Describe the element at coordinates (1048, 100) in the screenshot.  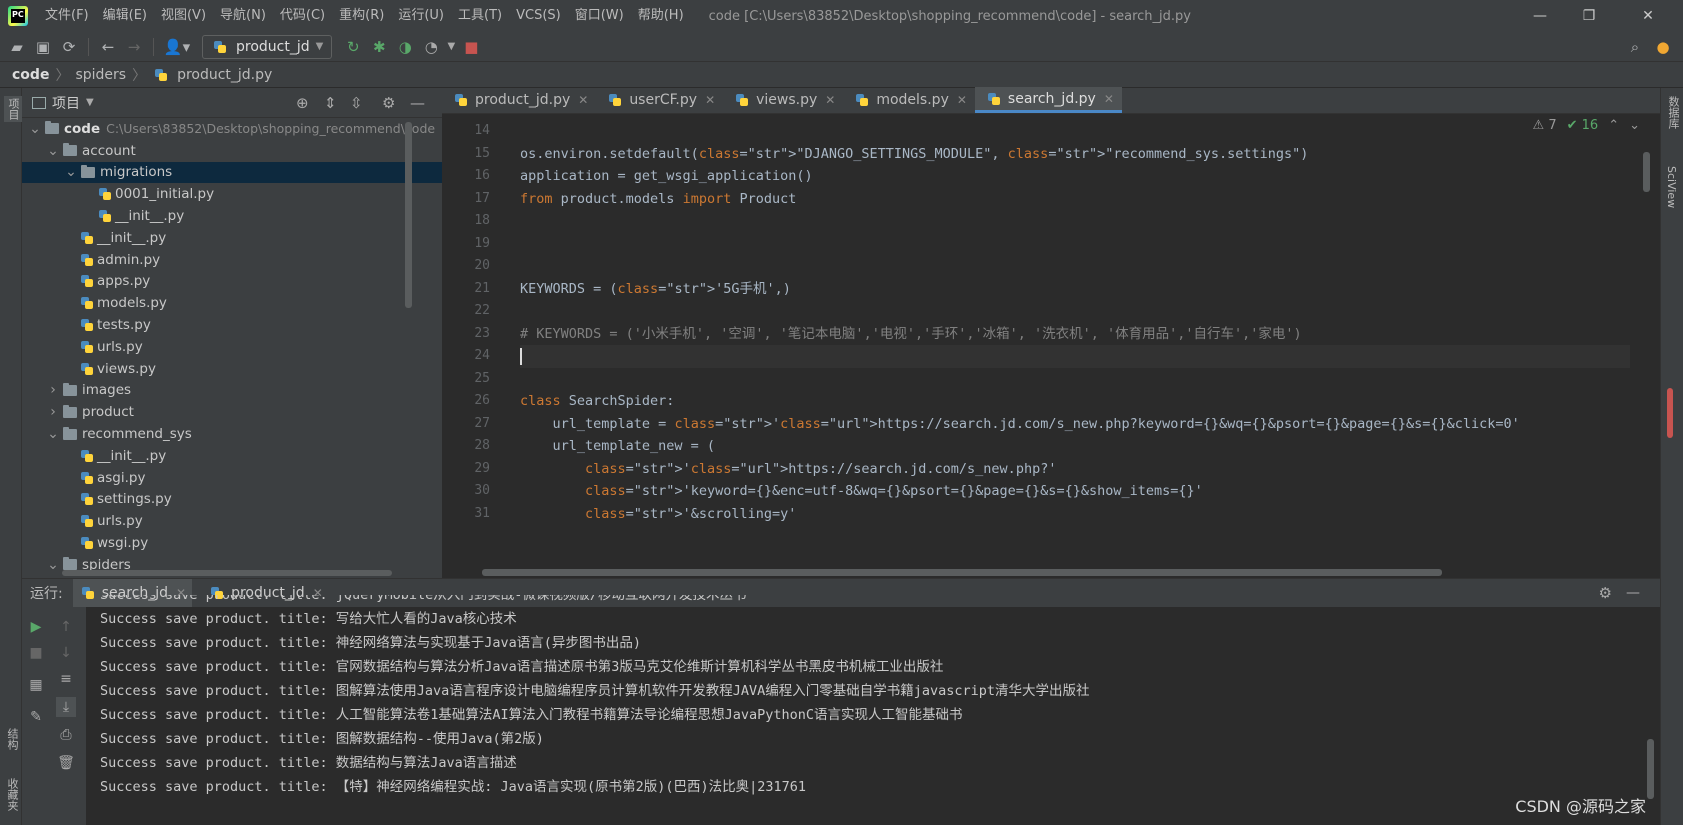
I see `editor-tab: search_jd.py ✕` at that location.